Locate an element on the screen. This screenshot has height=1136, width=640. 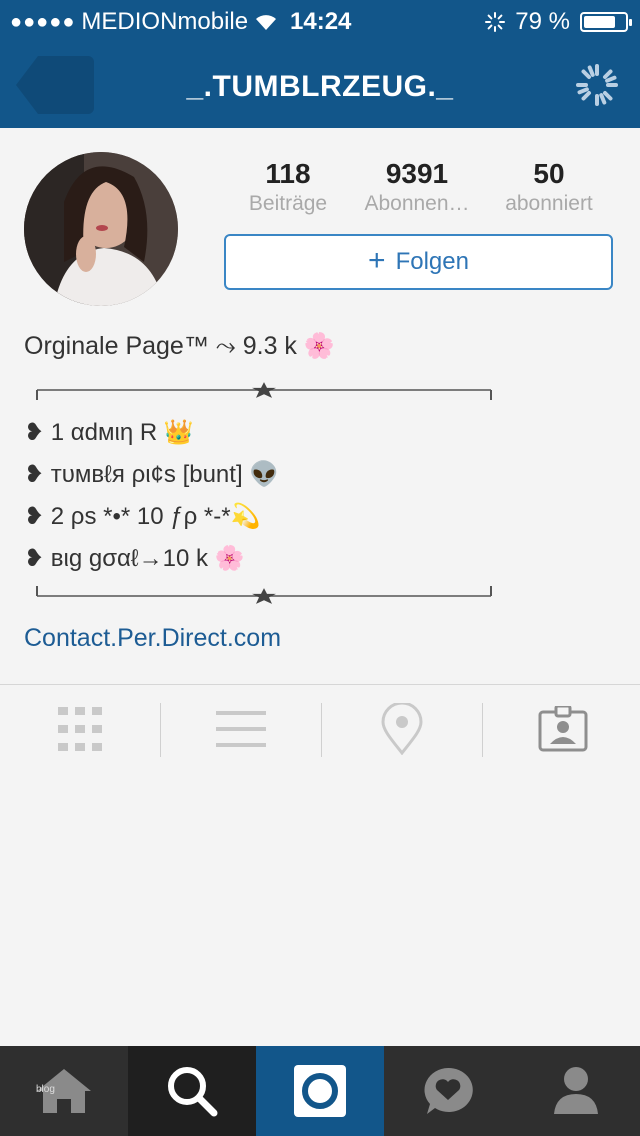
status-time: 14:24 is located at coordinates (321, 21).